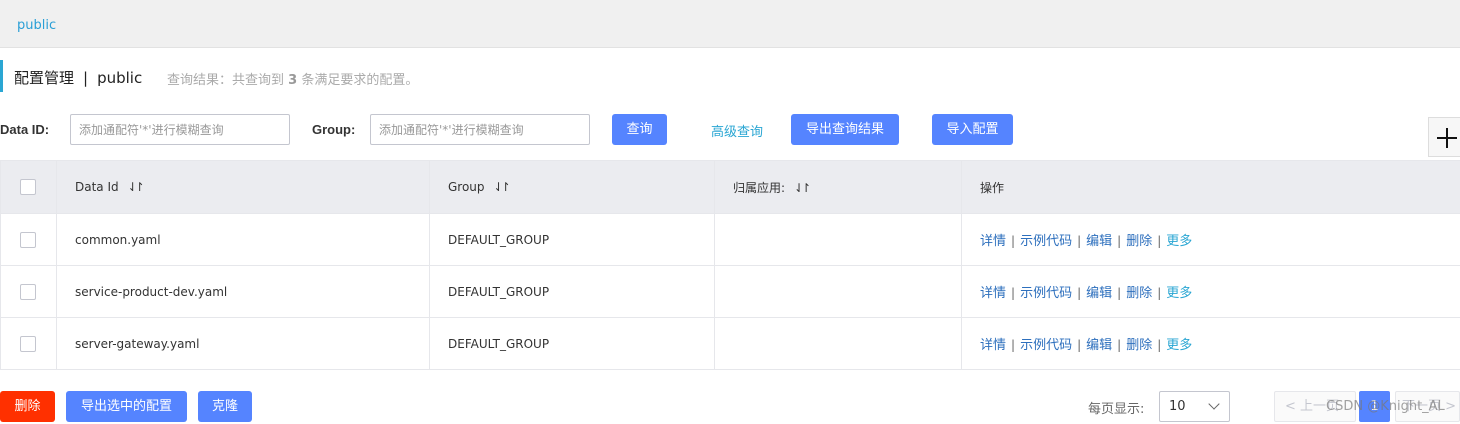 The width and height of the screenshot is (1460, 424). I want to click on select-all-checkbox, so click(28, 187).